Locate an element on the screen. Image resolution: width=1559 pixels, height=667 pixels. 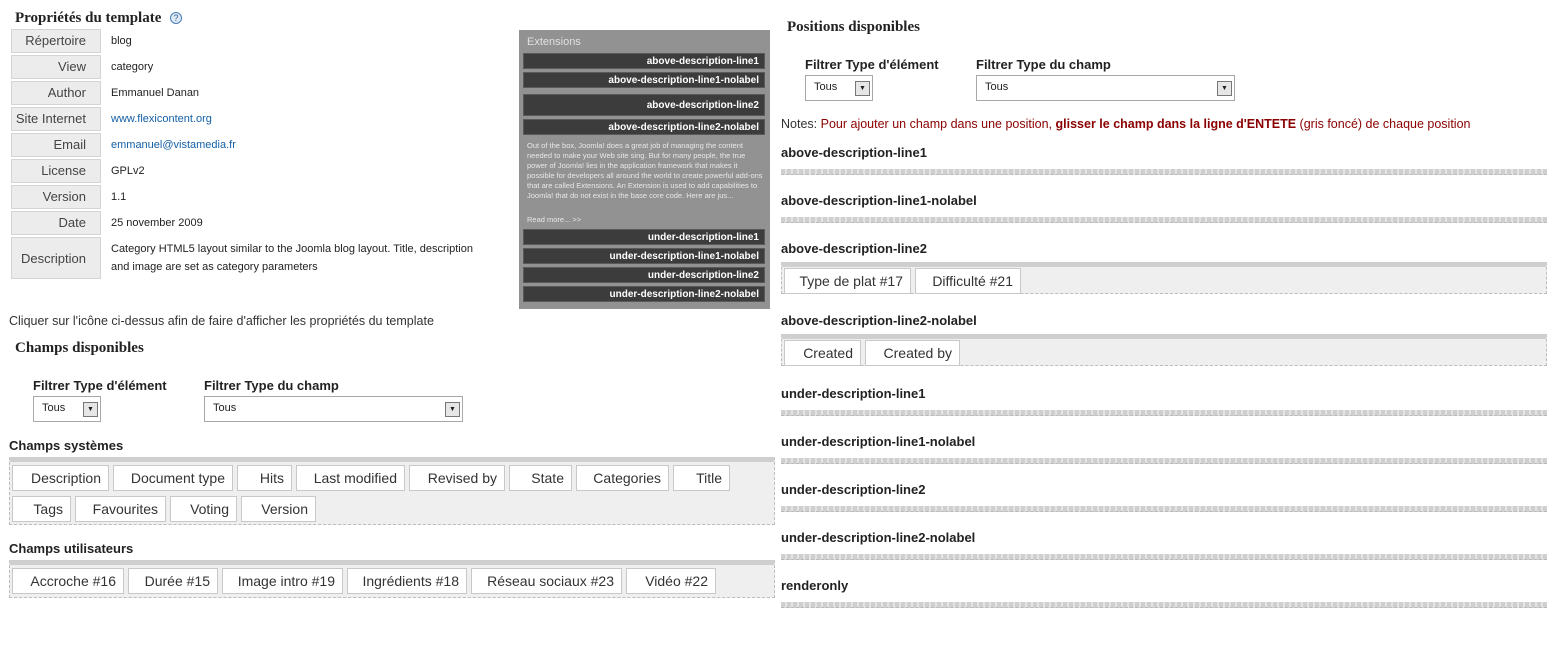
field-chip: State is located at coordinates (540, 478).